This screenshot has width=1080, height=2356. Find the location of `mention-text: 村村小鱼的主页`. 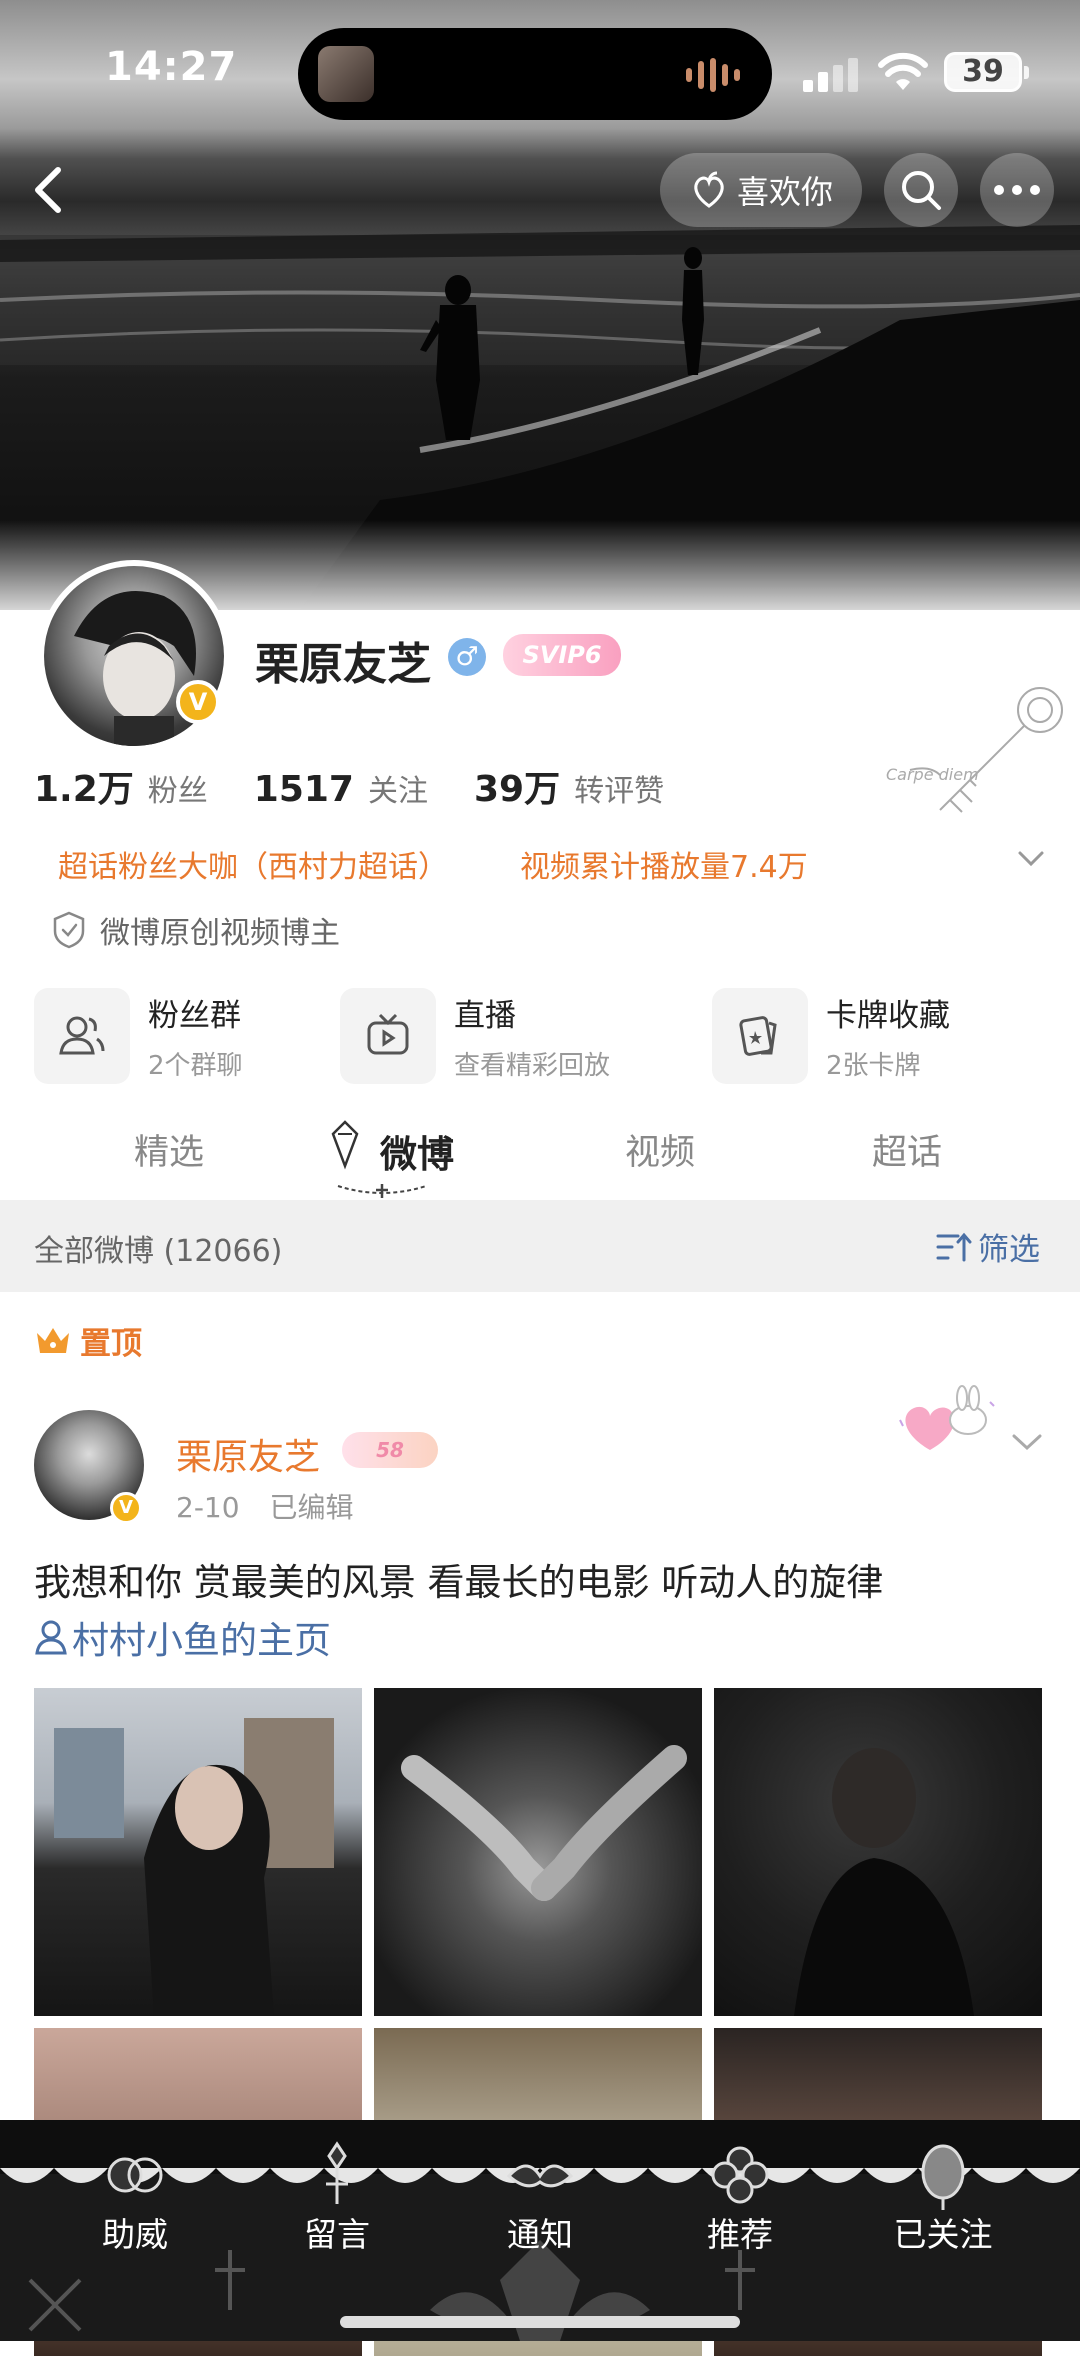

mention-text: 村村小鱼的主页 is located at coordinates (201, 1640).